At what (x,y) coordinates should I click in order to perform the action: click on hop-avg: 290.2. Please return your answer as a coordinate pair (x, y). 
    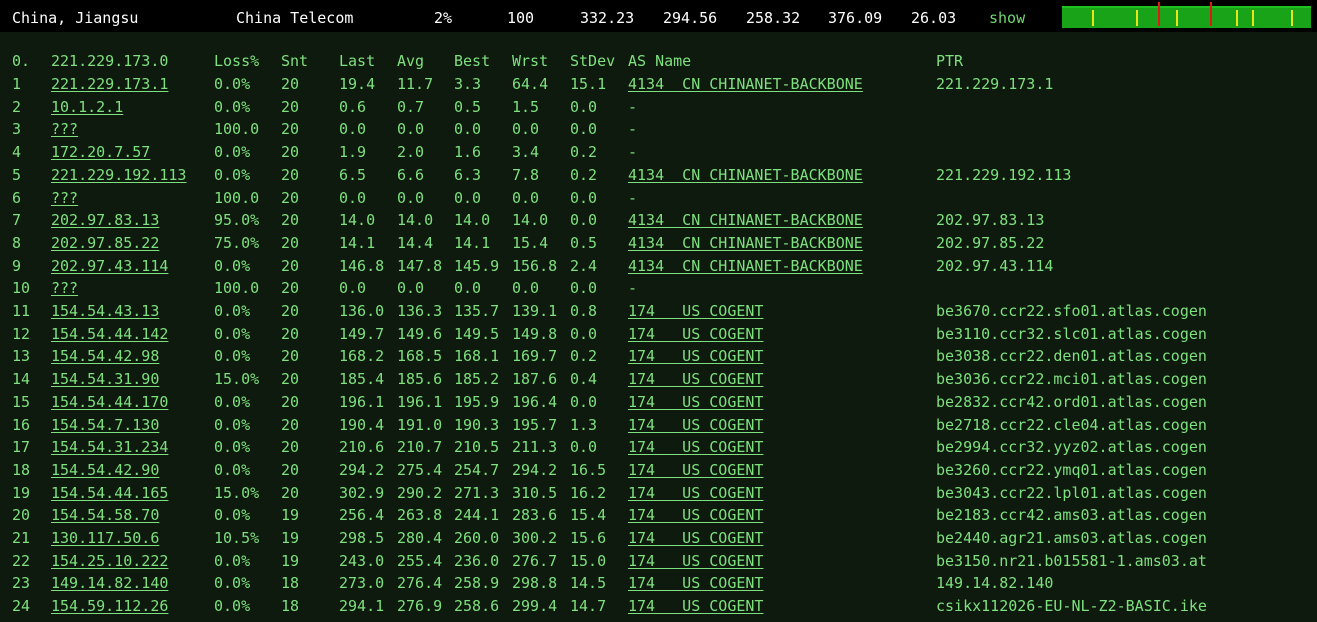
    Looking at the image, I should click on (420, 492).